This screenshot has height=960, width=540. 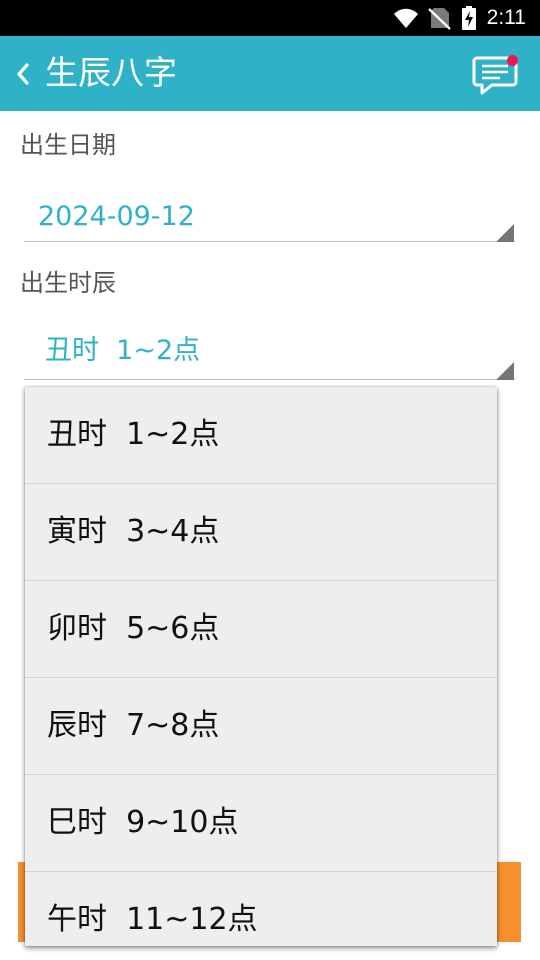 I want to click on dropdown-option: 丑时 1~2点, so click(x=261, y=435).